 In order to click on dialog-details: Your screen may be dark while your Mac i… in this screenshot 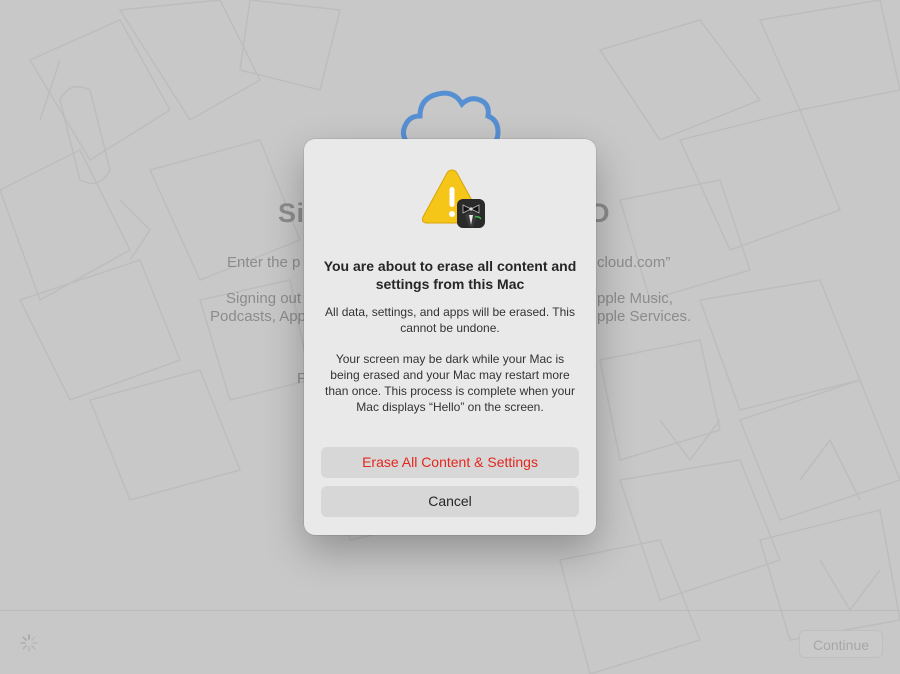, I will do `click(450, 383)`.